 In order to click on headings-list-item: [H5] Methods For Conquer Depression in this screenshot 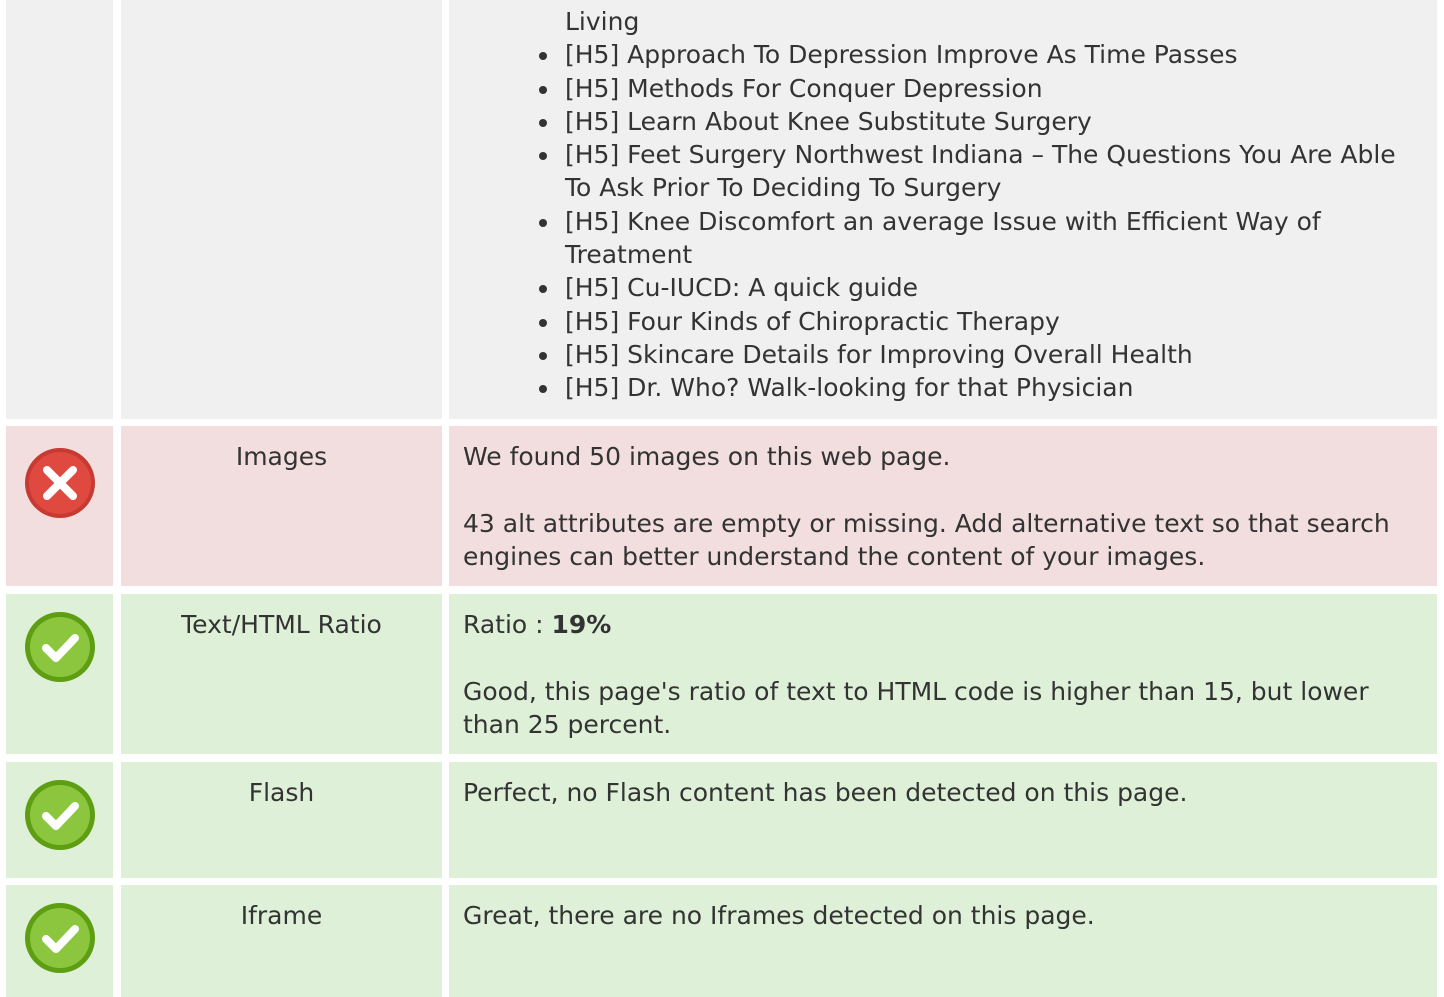, I will do `click(977, 88)`.